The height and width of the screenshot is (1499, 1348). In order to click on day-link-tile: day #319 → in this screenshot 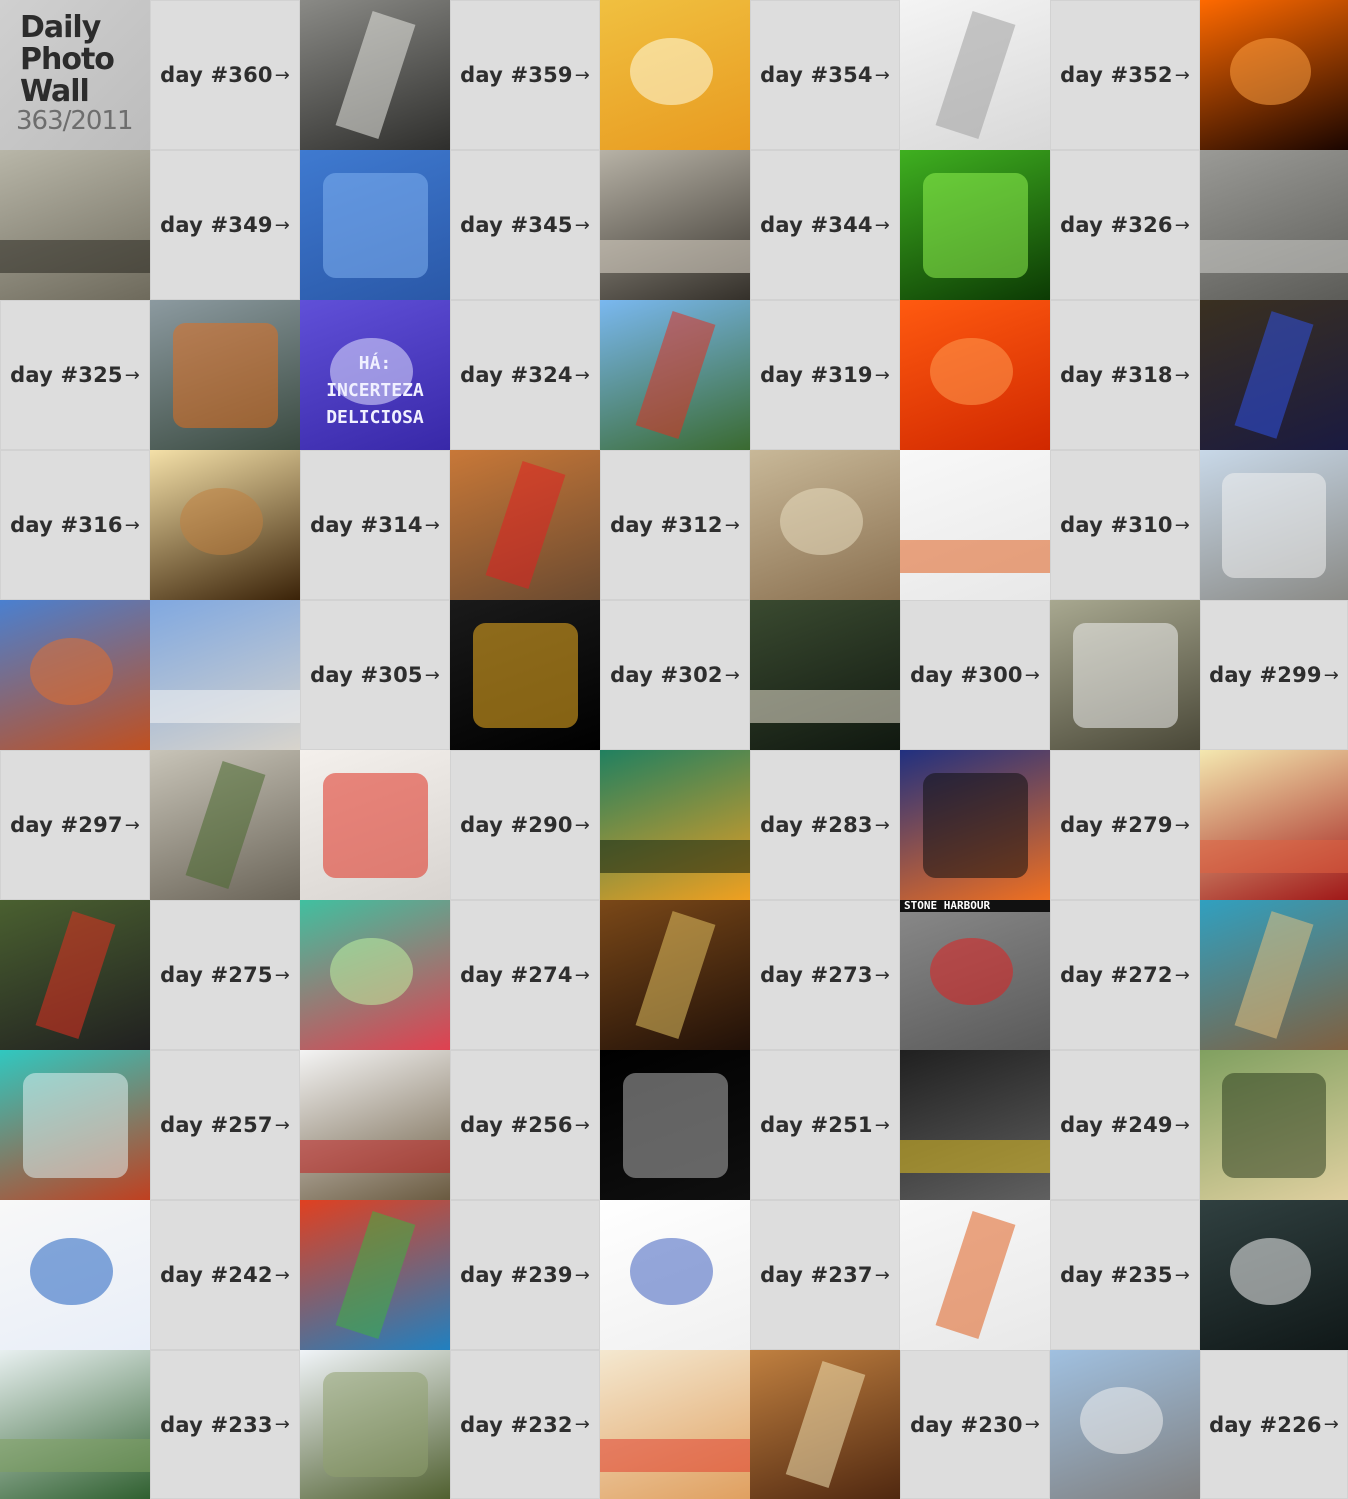, I will do `click(825, 375)`.